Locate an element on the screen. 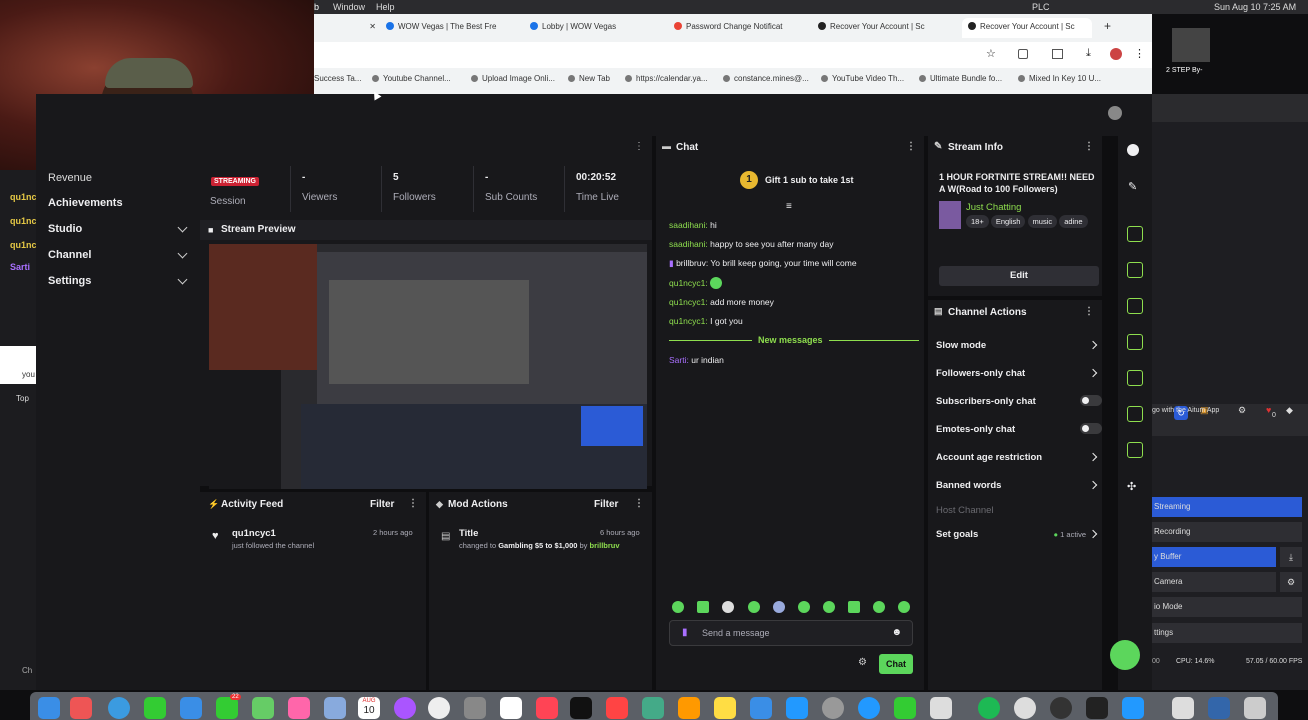  heart-icon: ♥ is located at coordinates (1268, 410).